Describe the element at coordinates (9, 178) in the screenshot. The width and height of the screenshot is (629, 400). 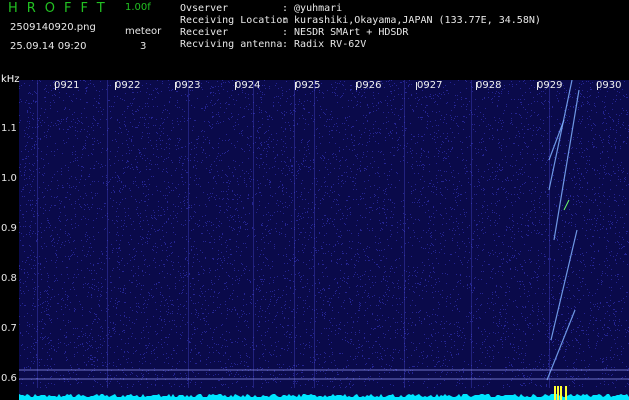
I see `y-tick-label: 1.0` at that location.